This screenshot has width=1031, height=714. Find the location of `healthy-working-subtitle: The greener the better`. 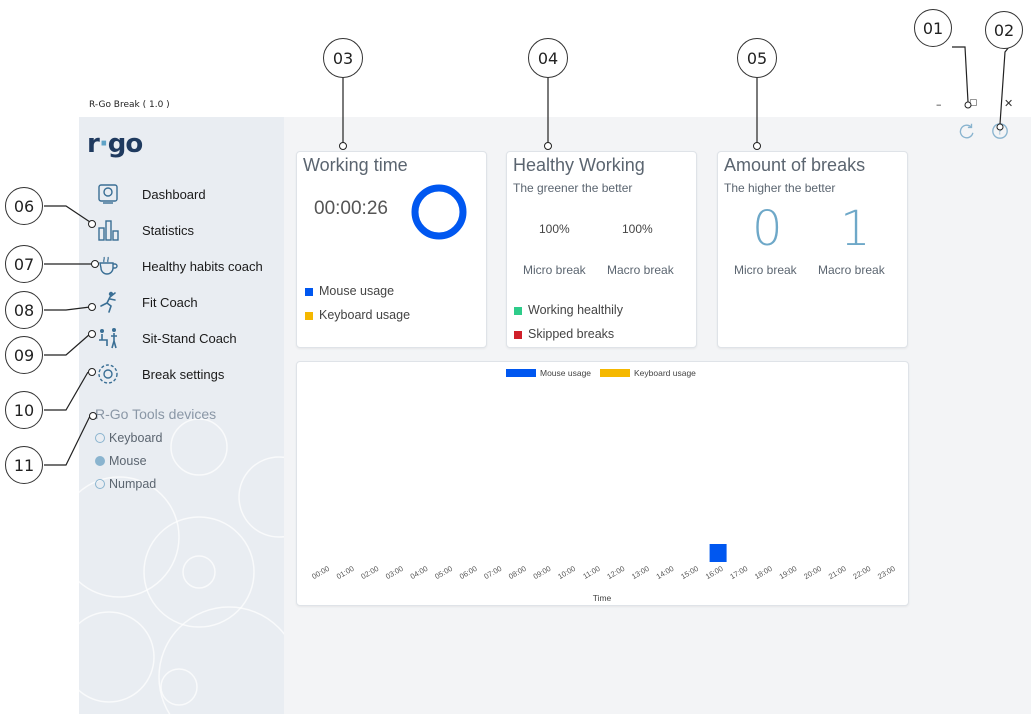

healthy-working-subtitle: The greener the better is located at coordinates (573, 188).